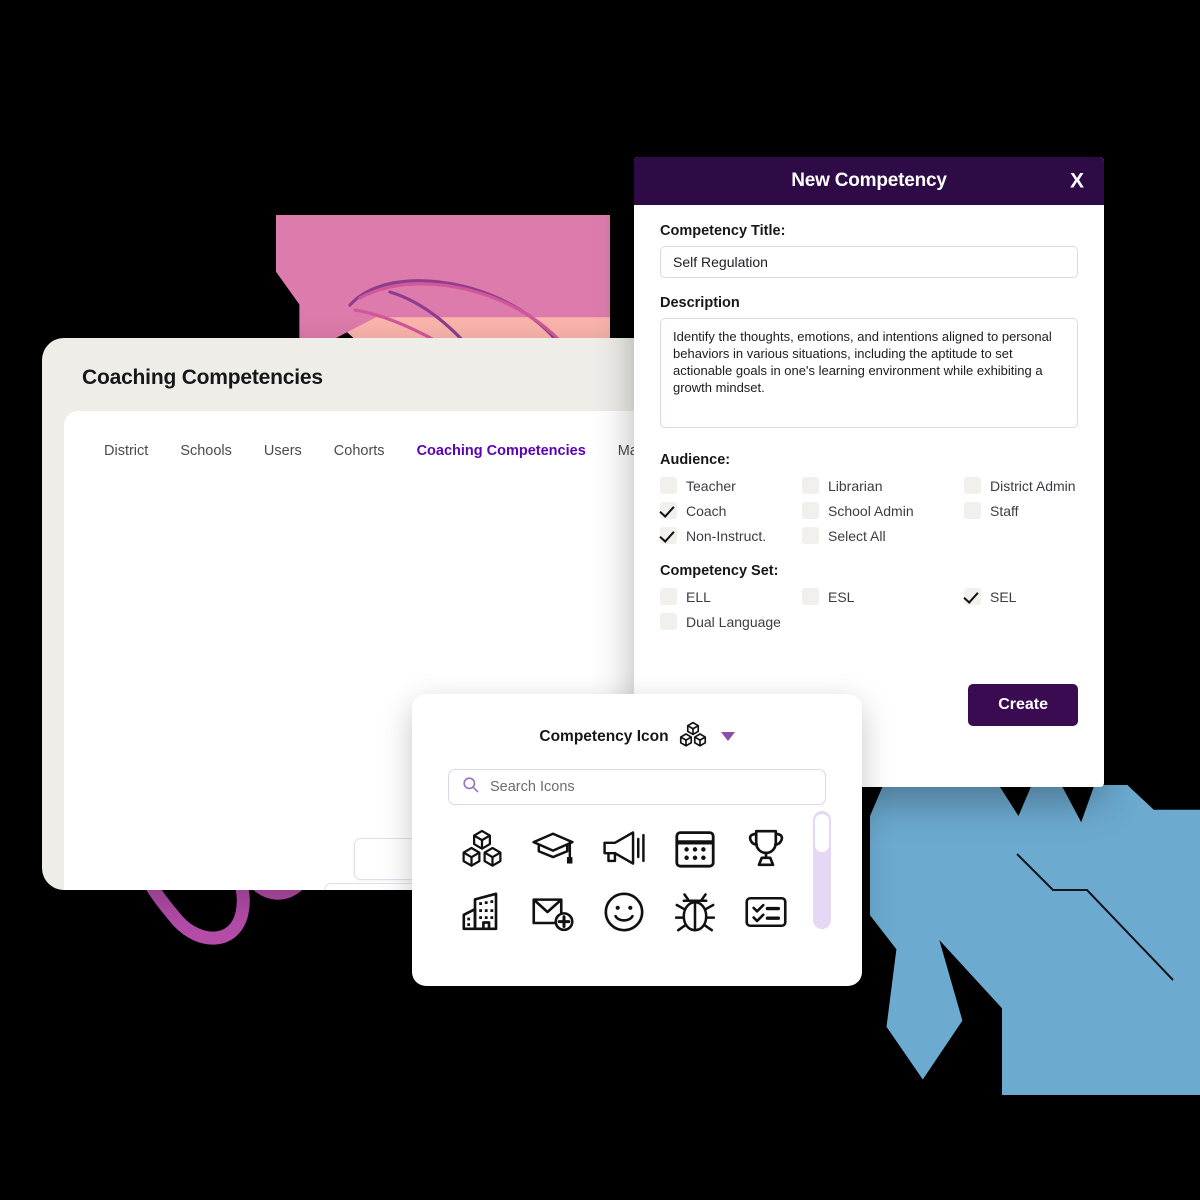 The image size is (1200, 1200). What do you see at coordinates (731, 510) in the screenshot?
I see `audience-option-coach: Coach` at bounding box center [731, 510].